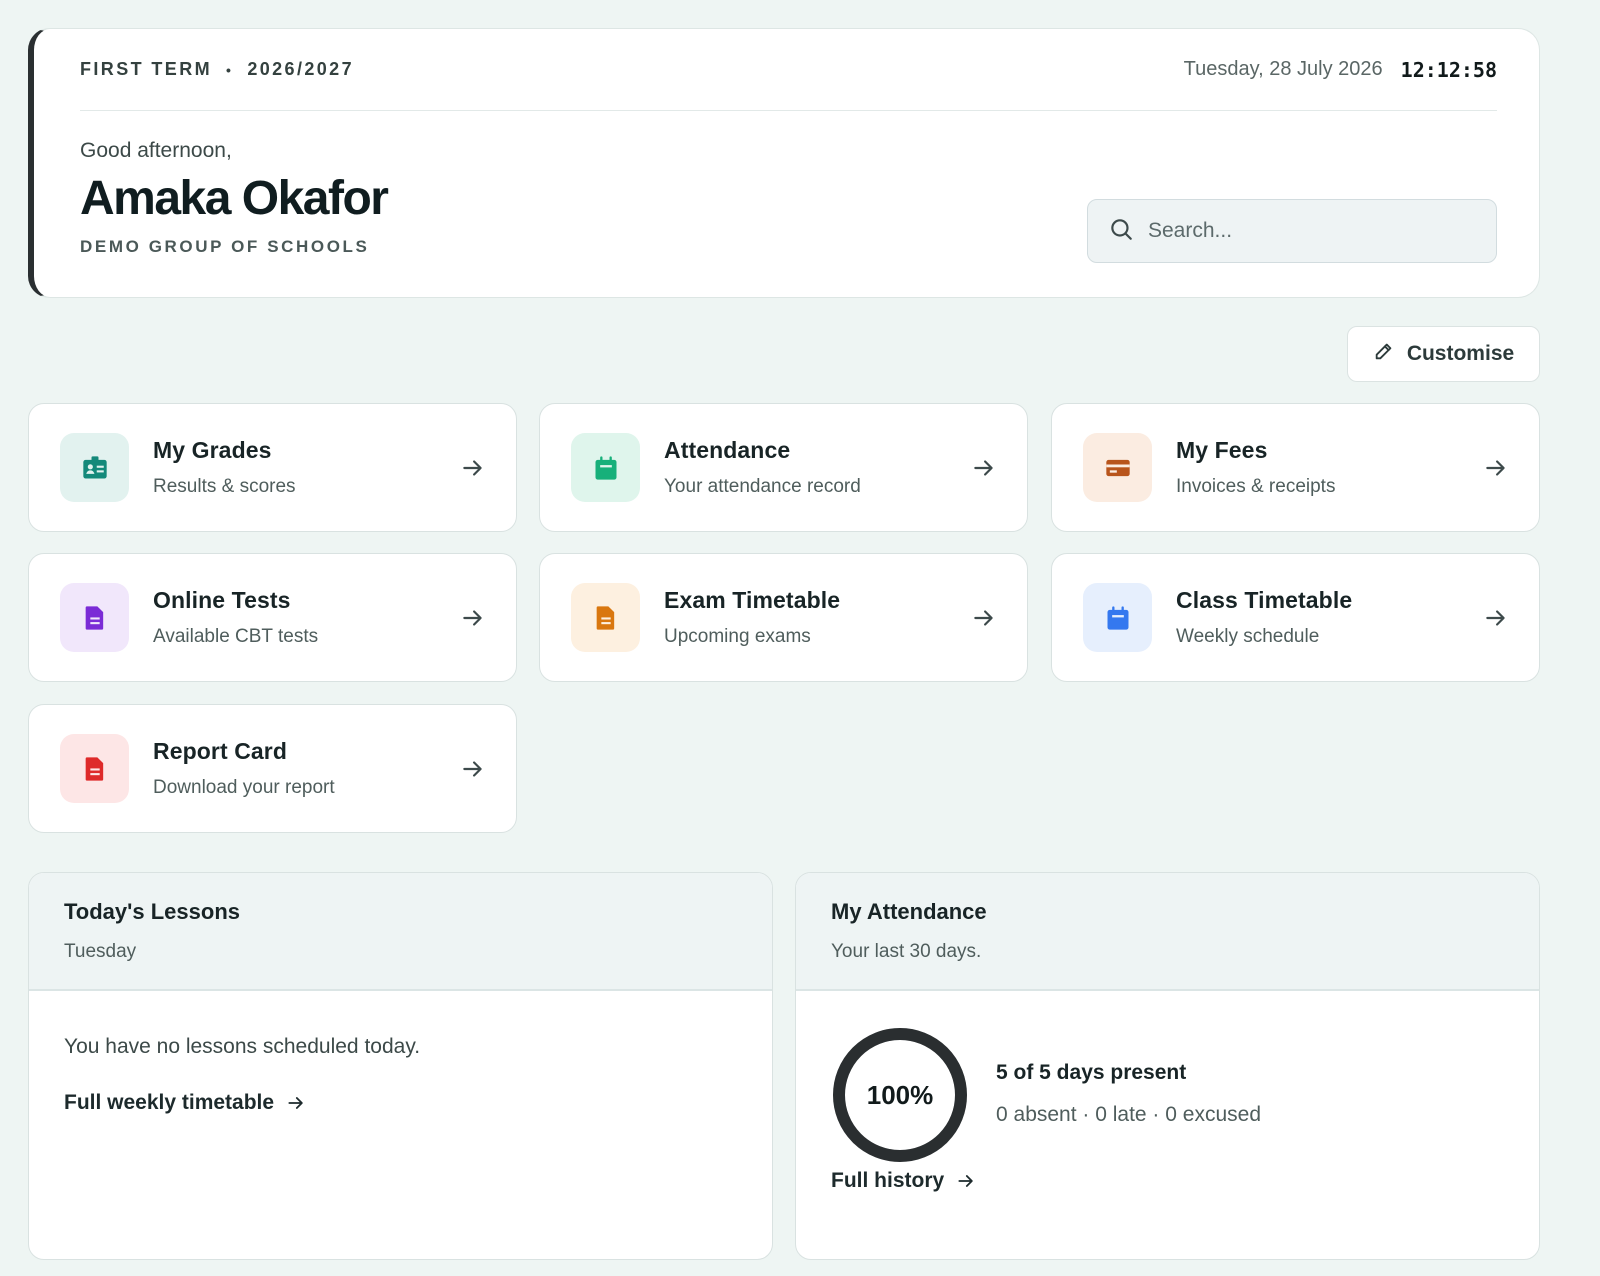  I want to click on tile-subtitle: Weekly schedule, so click(1248, 636).